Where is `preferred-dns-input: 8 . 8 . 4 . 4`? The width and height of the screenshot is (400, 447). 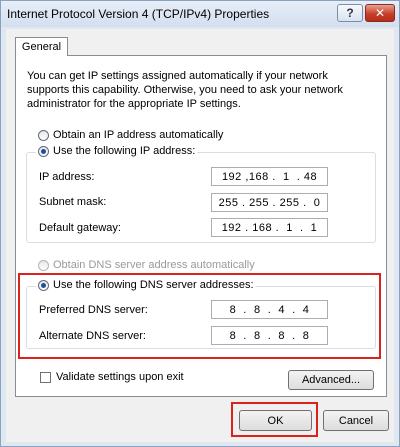 preferred-dns-input: 8 . 8 . 4 . 4 is located at coordinates (269, 309).